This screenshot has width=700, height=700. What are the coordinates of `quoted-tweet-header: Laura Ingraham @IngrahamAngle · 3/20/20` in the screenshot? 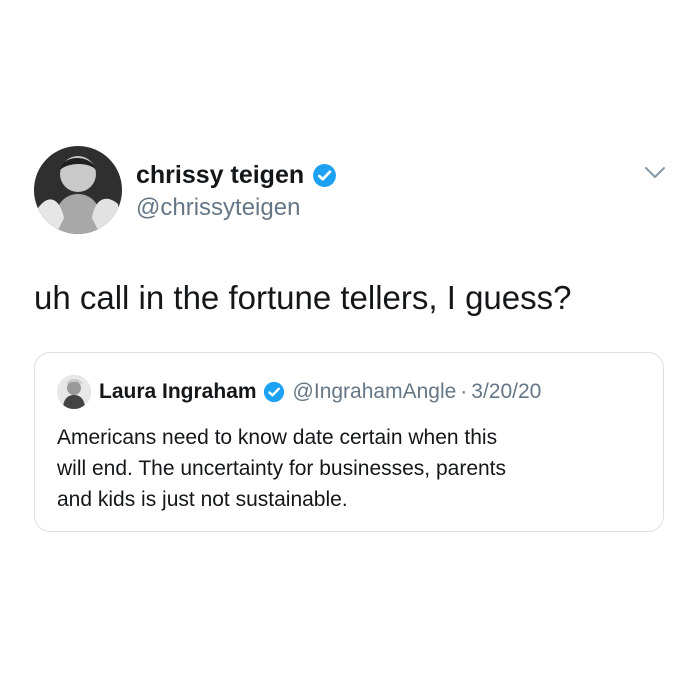 It's located at (299, 392).